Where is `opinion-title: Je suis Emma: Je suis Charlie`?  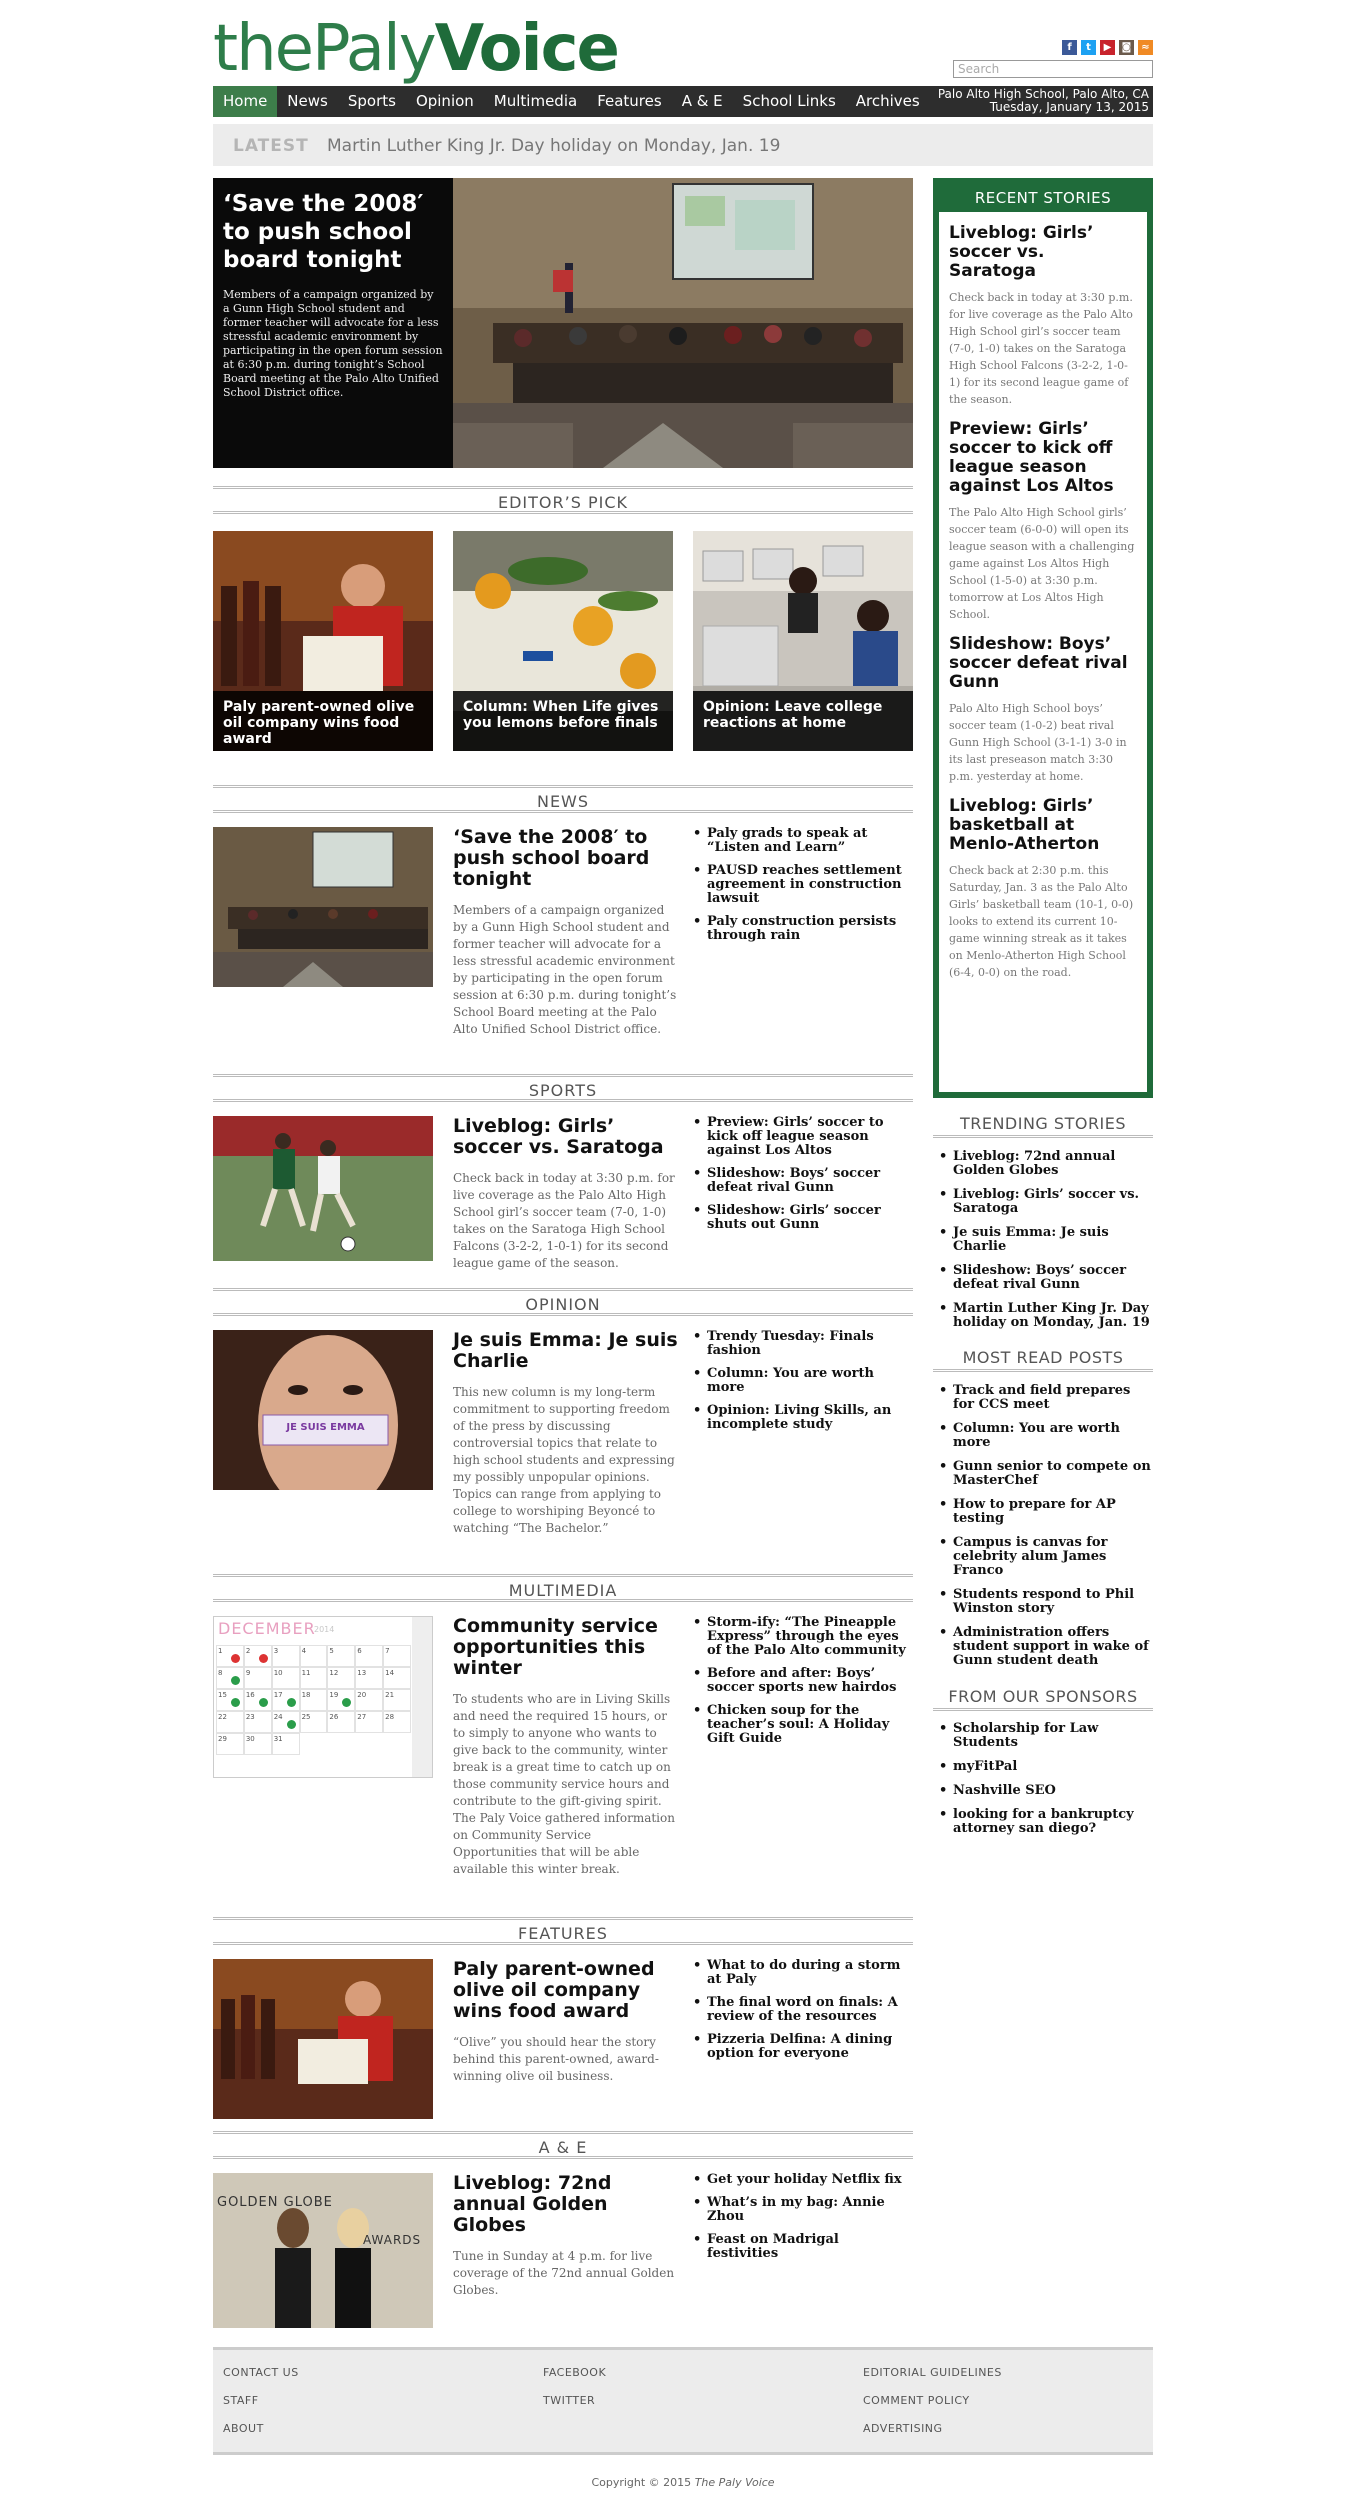
opinion-title: Je suis Emma: Je suis Charlie is located at coordinates (565, 1351).